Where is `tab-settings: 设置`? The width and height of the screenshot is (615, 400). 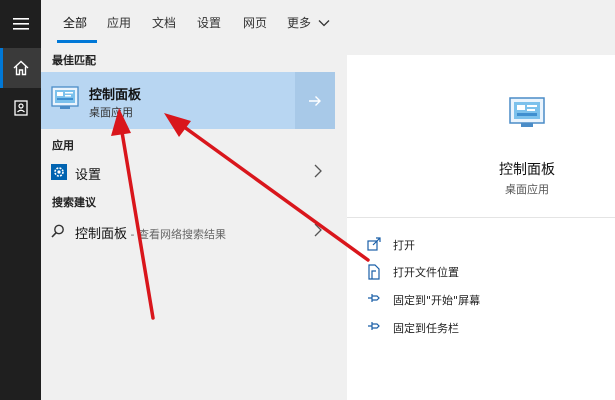
tab-settings: 设置 is located at coordinates (209, 22).